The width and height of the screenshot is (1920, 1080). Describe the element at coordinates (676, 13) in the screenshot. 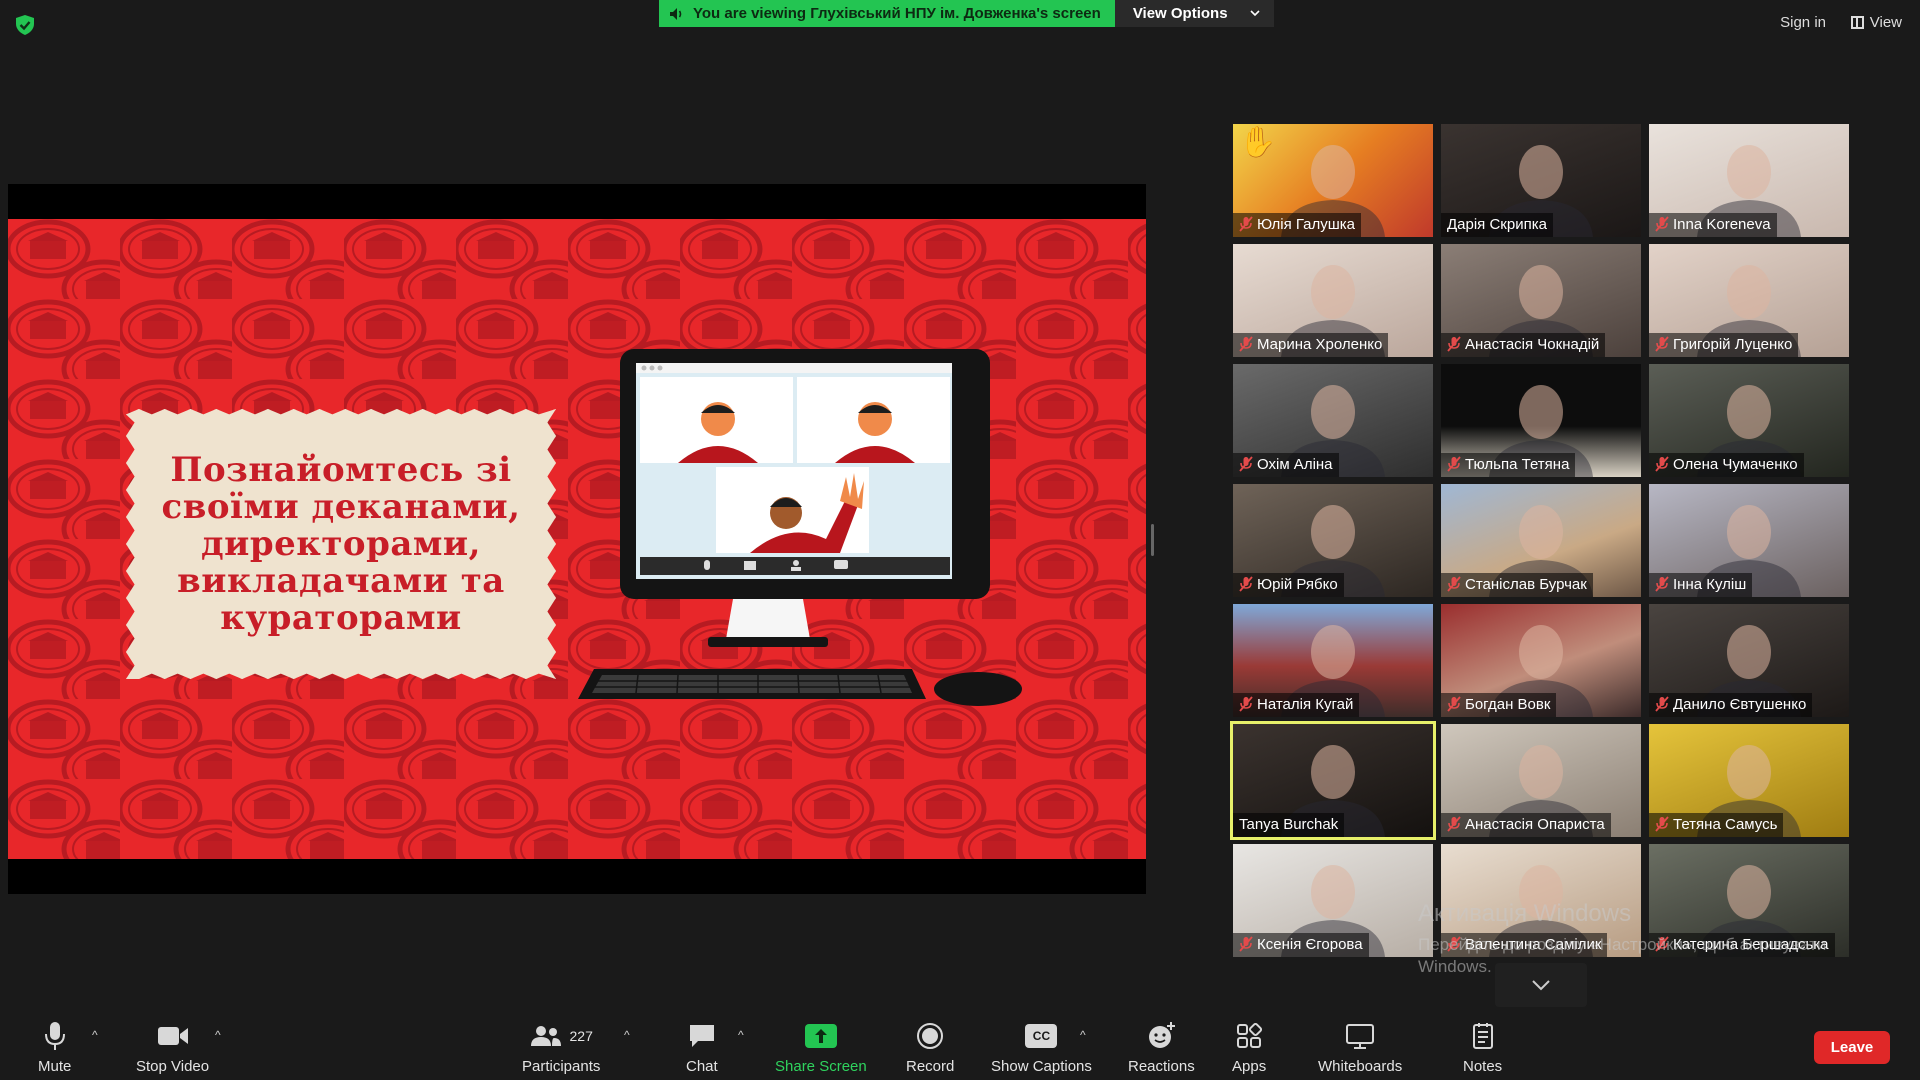

I see `speaker-icon` at that location.